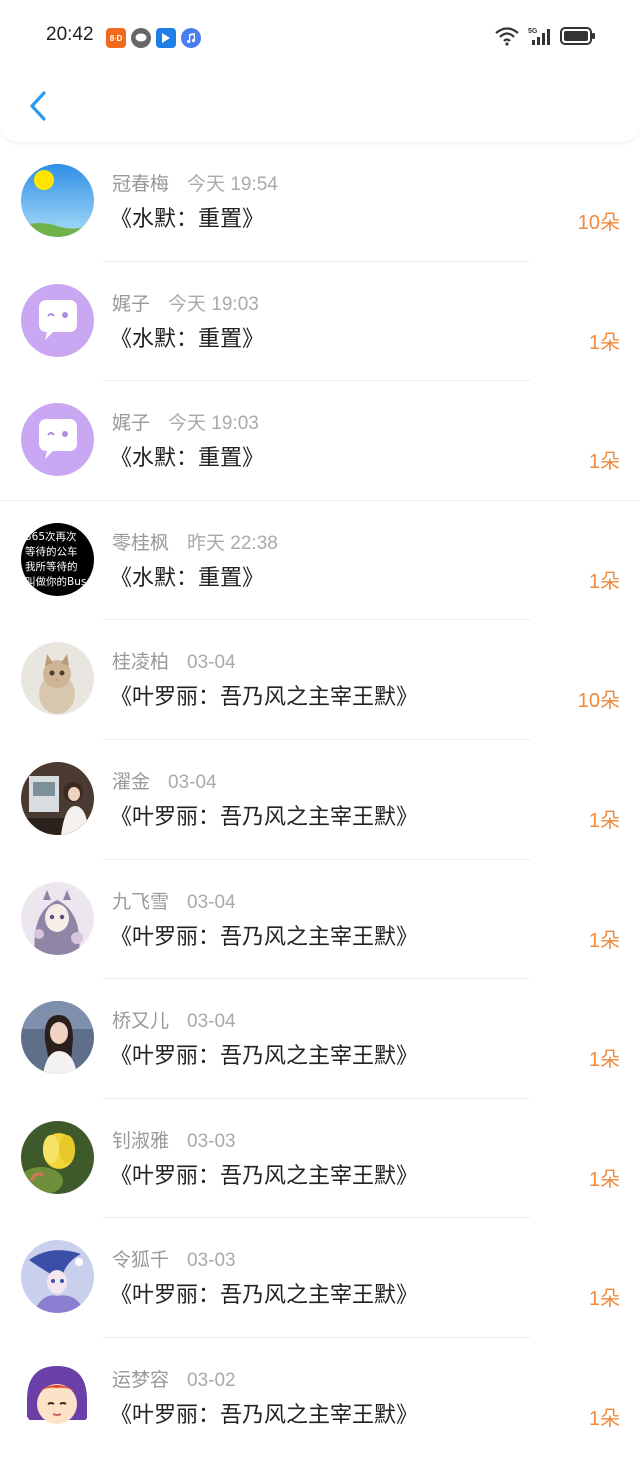 This screenshot has width=640, height=1458. Describe the element at coordinates (320, 38) in the screenshot. I see `status-bar: 20:42 8∙D 5G` at that location.